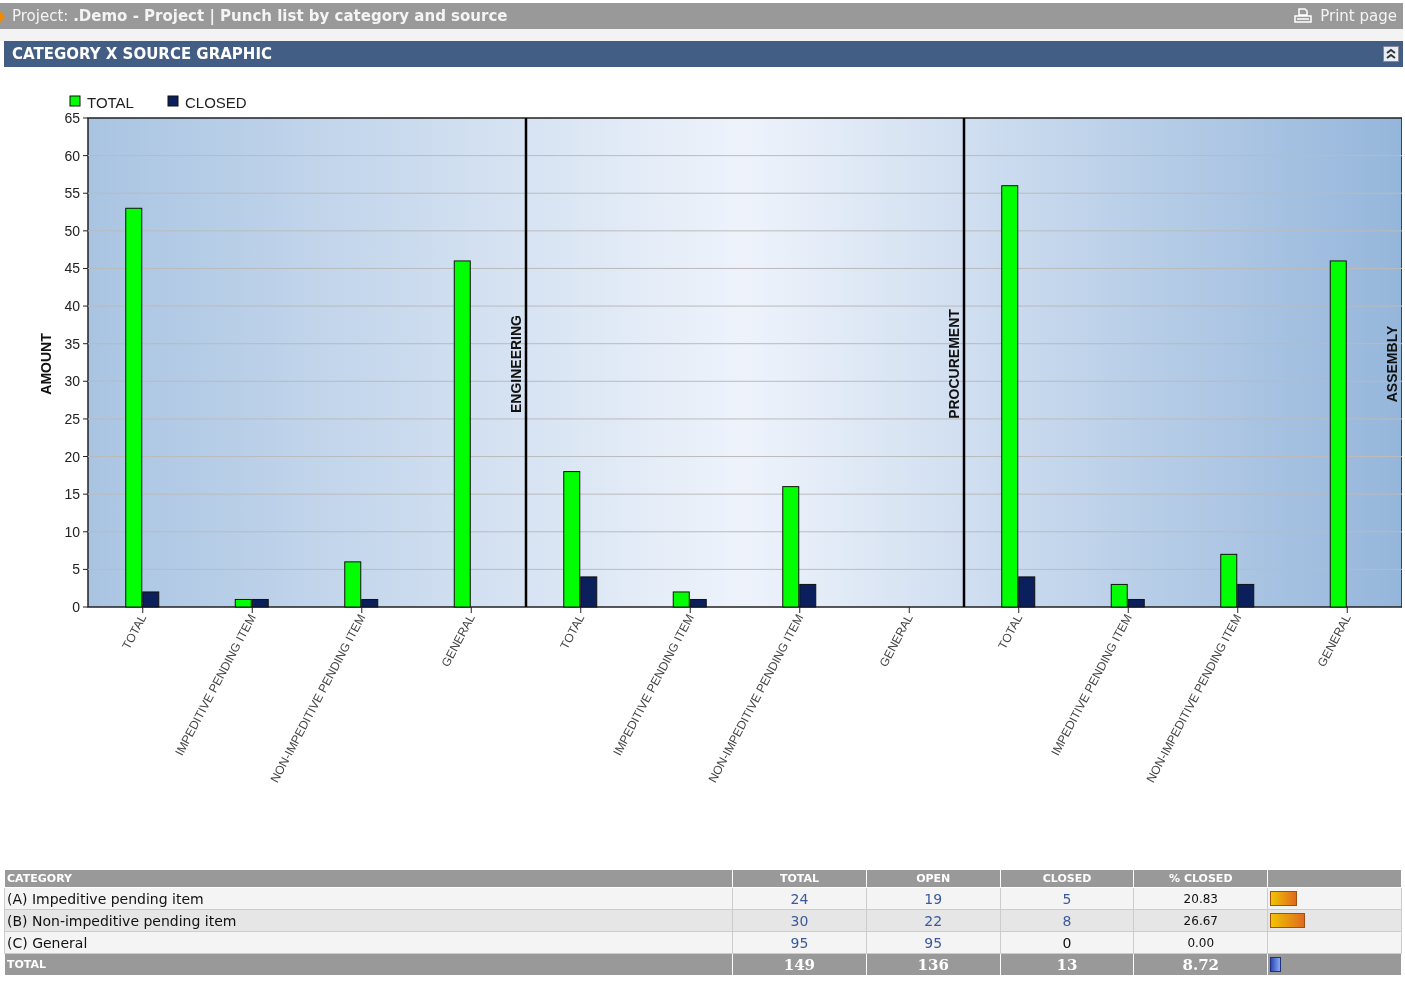 This screenshot has height=986, width=1405. Describe the element at coordinates (933, 920) in the screenshot. I see `count-link: 22` at that location.